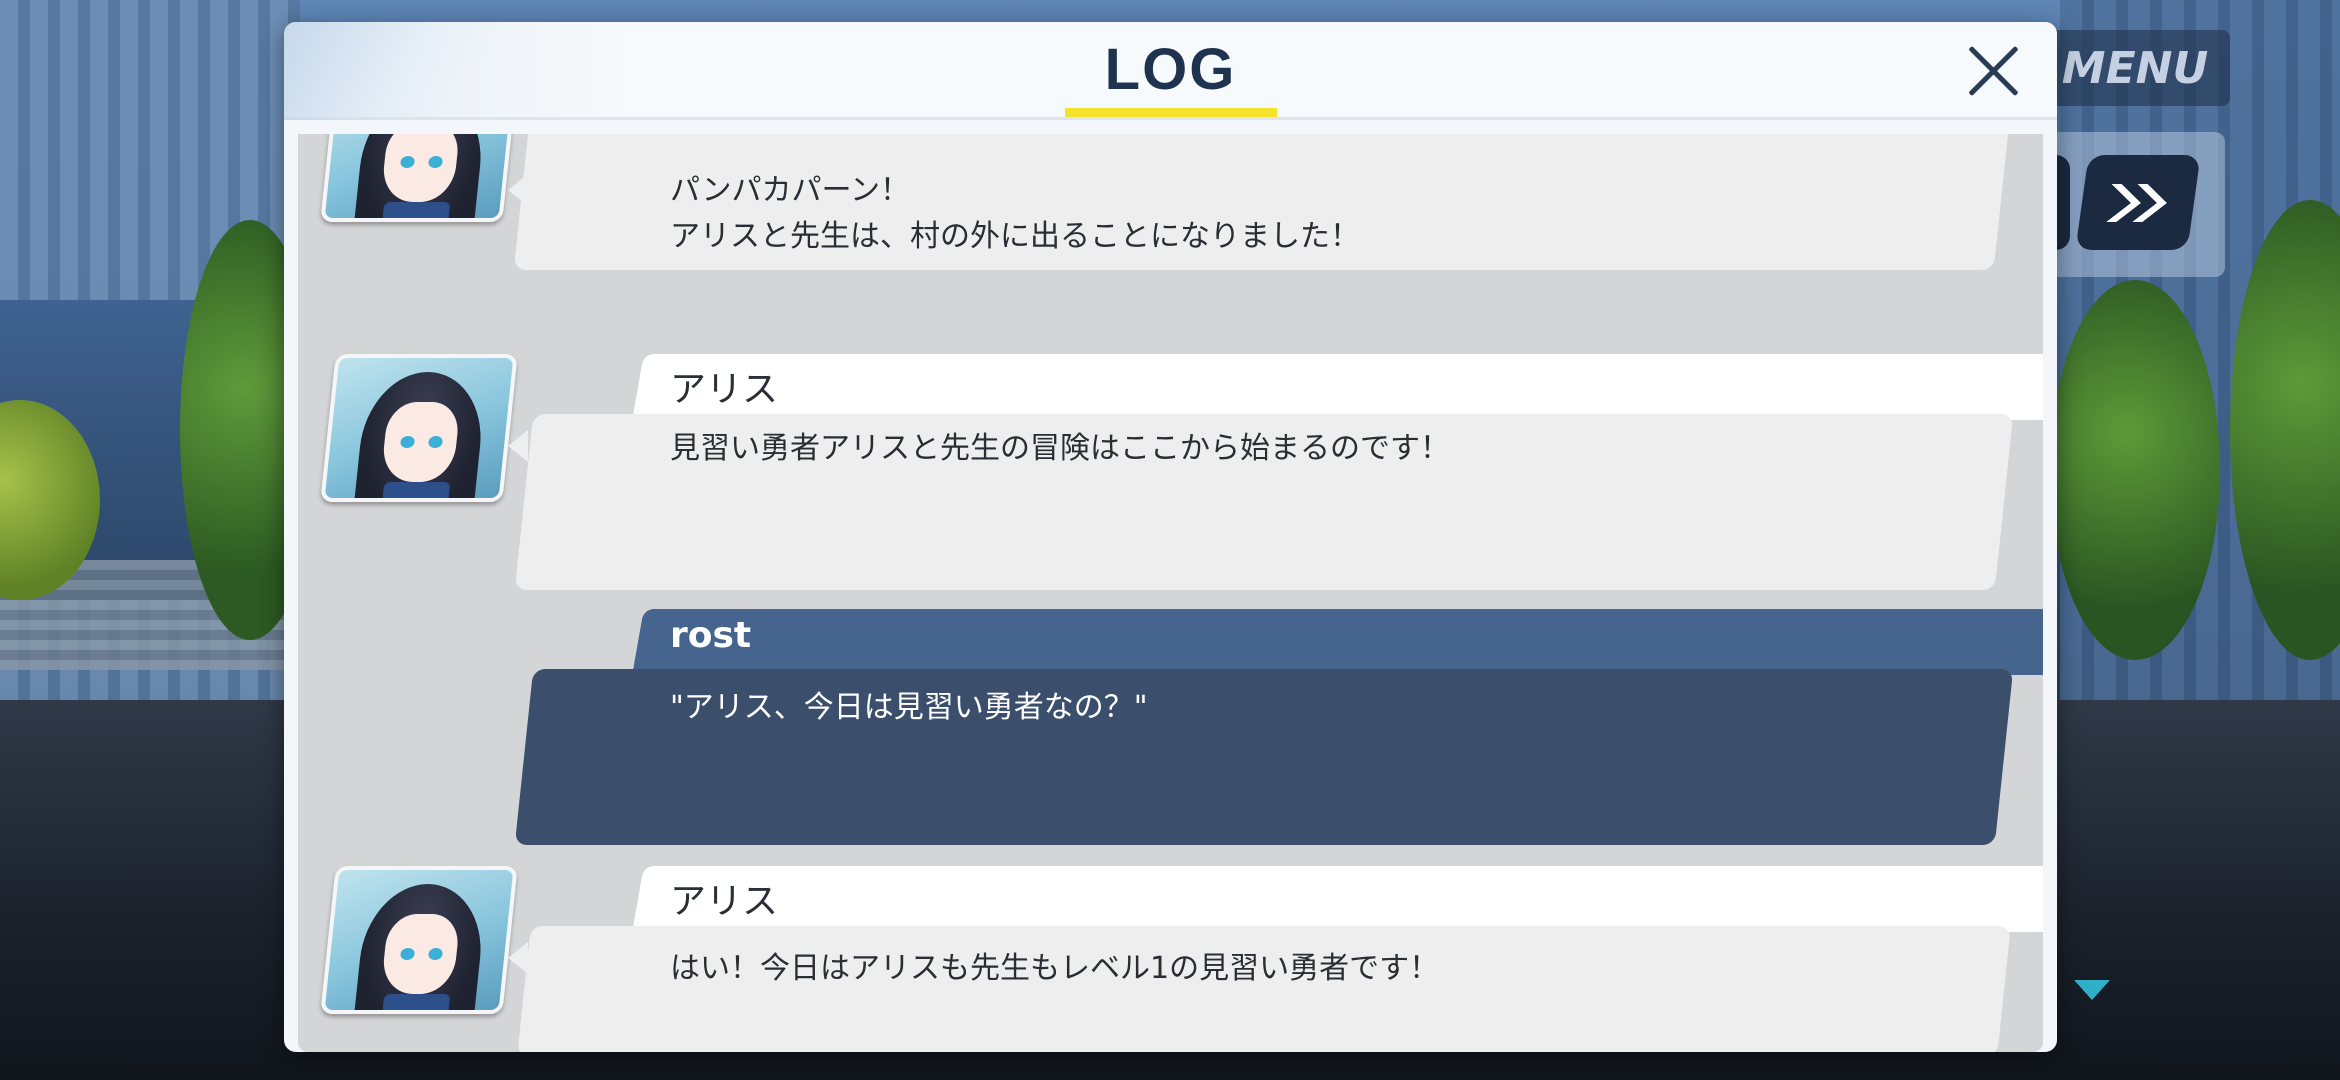 Image resolution: width=2340 pixels, height=1080 pixels. I want to click on log-title: LOG, so click(1170, 69).